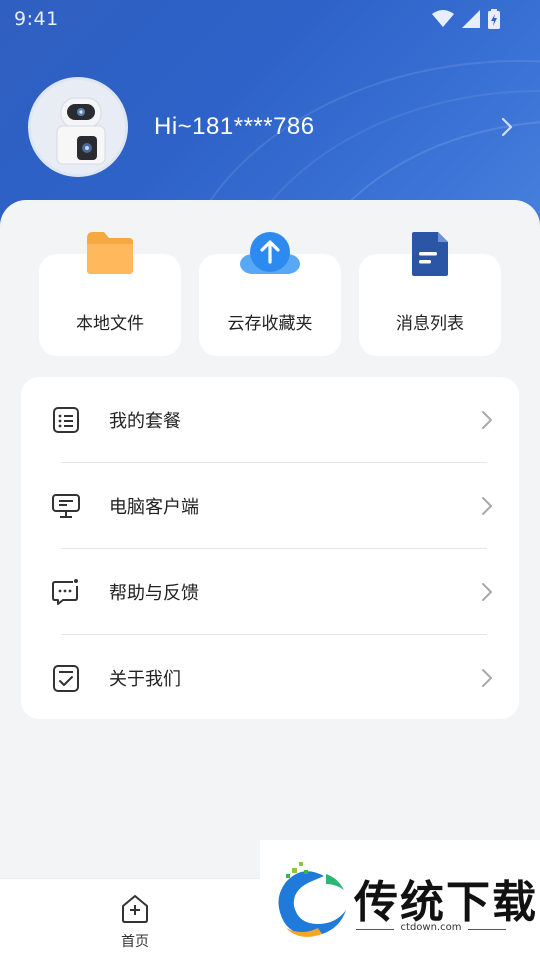 Image resolution: width=540 pixels, height=960 pixels. What do you see at coordinates (430, 254) in the screenshot?
I see `document-icon` at bounding box center [430, 254].